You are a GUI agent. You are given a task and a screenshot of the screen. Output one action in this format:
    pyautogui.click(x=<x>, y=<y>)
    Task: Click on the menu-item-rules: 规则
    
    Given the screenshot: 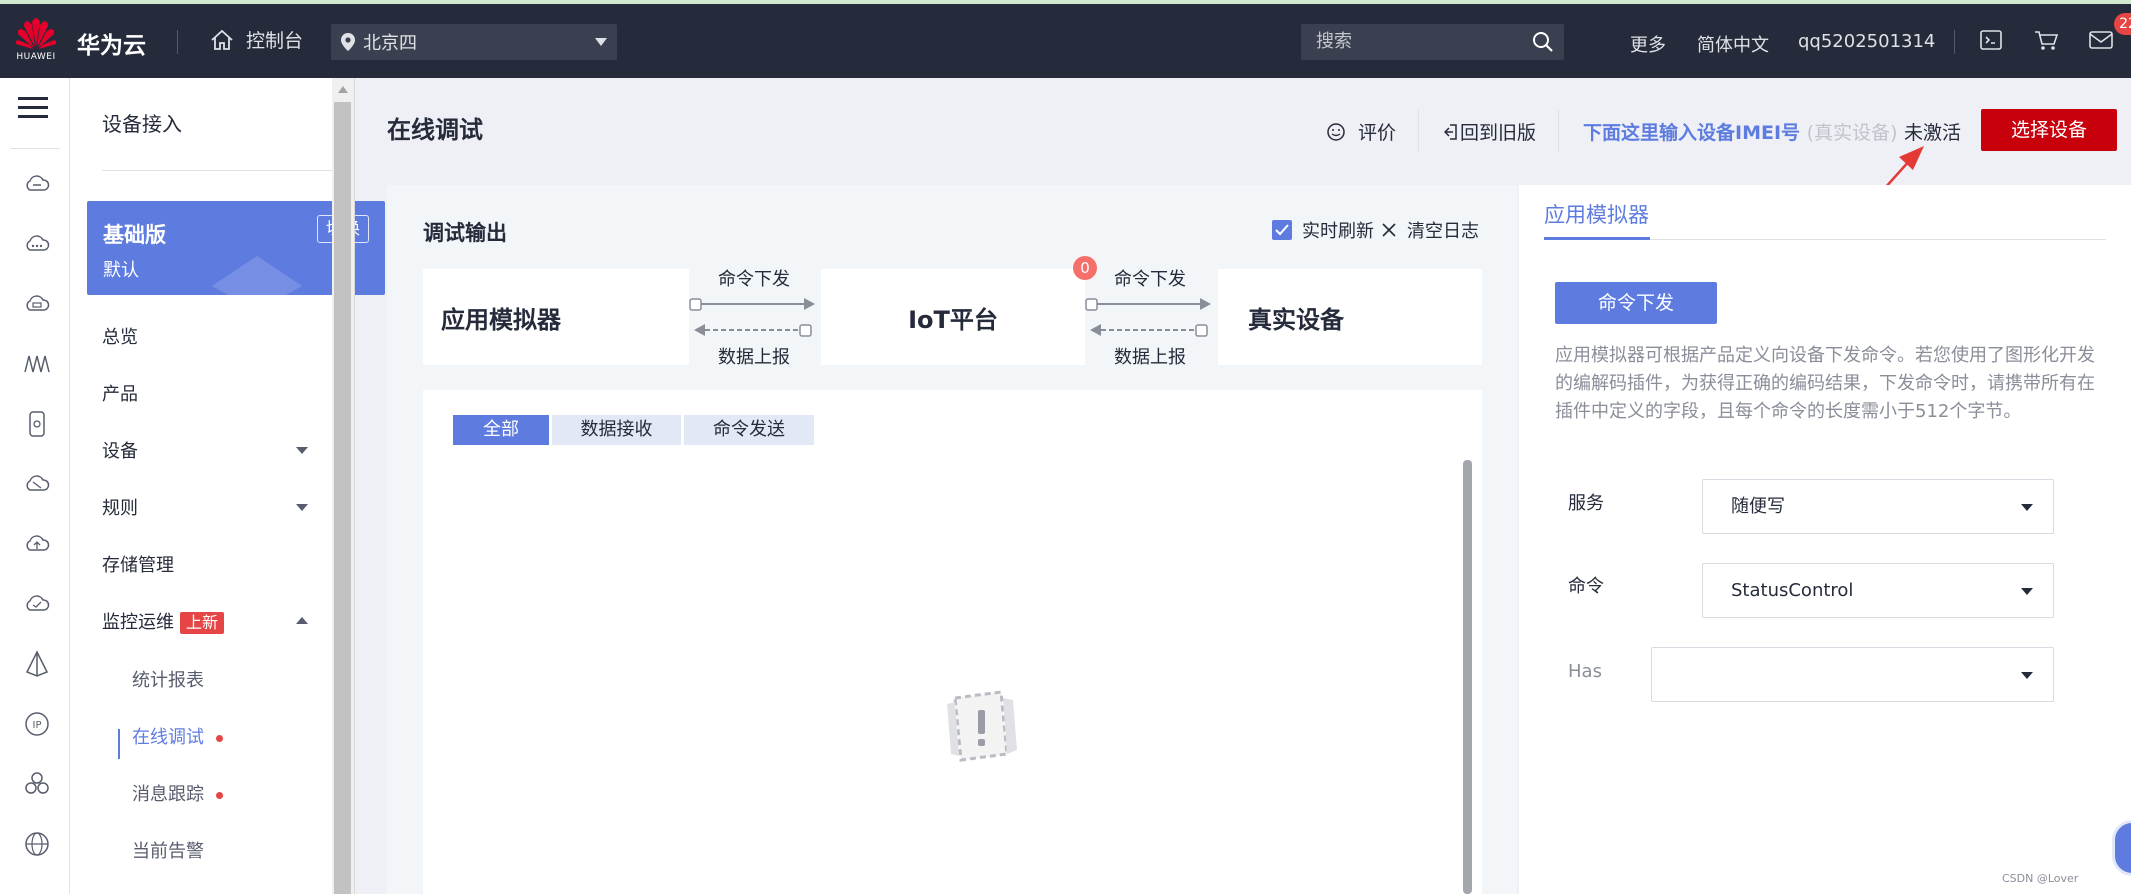 What is the action you would take?
    pyautogui.click(x=120, y=507)
    